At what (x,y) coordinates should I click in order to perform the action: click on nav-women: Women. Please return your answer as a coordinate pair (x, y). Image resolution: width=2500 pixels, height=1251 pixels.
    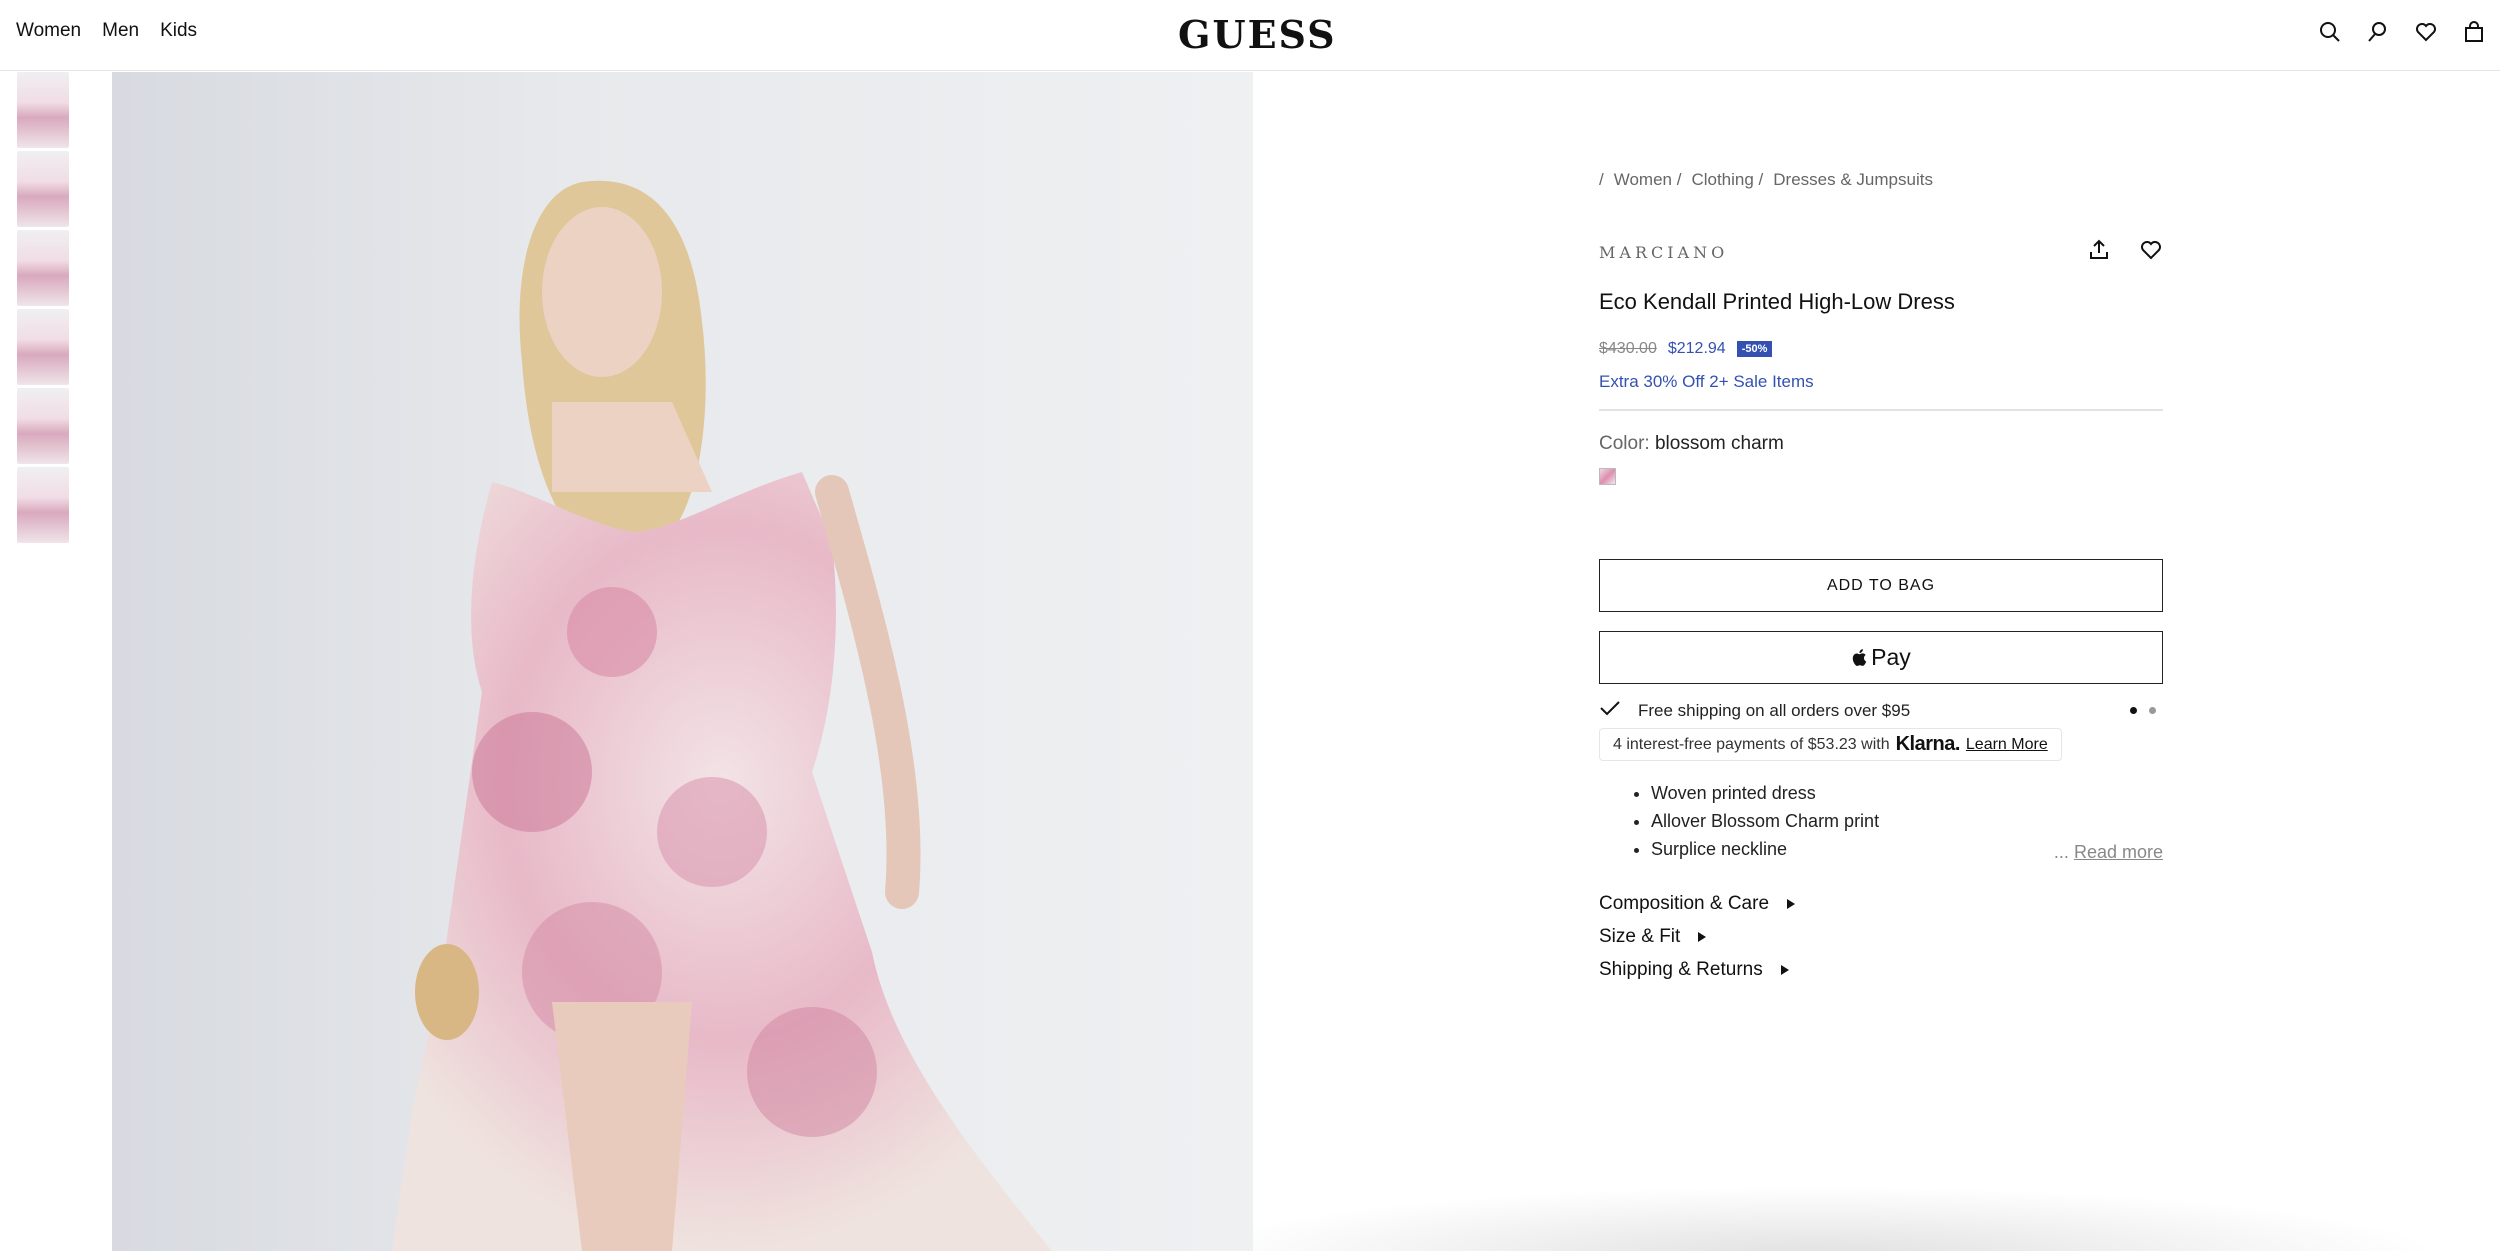
    Looking at the image, I should click on (48, 31).